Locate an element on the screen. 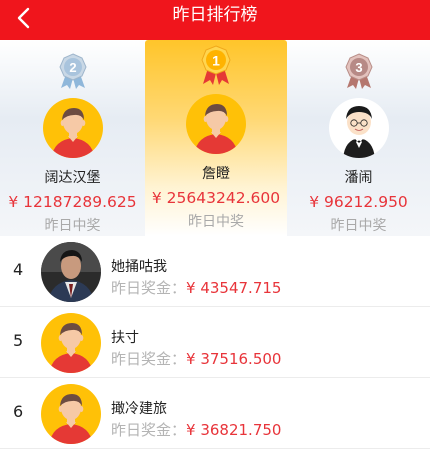 Image resolution: width=430 pixels, height=450 pixels. podium-second-place: 2 阔达汉堡 ¥ 12187289.625 昨日中奖 is located at coordinates (72, 138).